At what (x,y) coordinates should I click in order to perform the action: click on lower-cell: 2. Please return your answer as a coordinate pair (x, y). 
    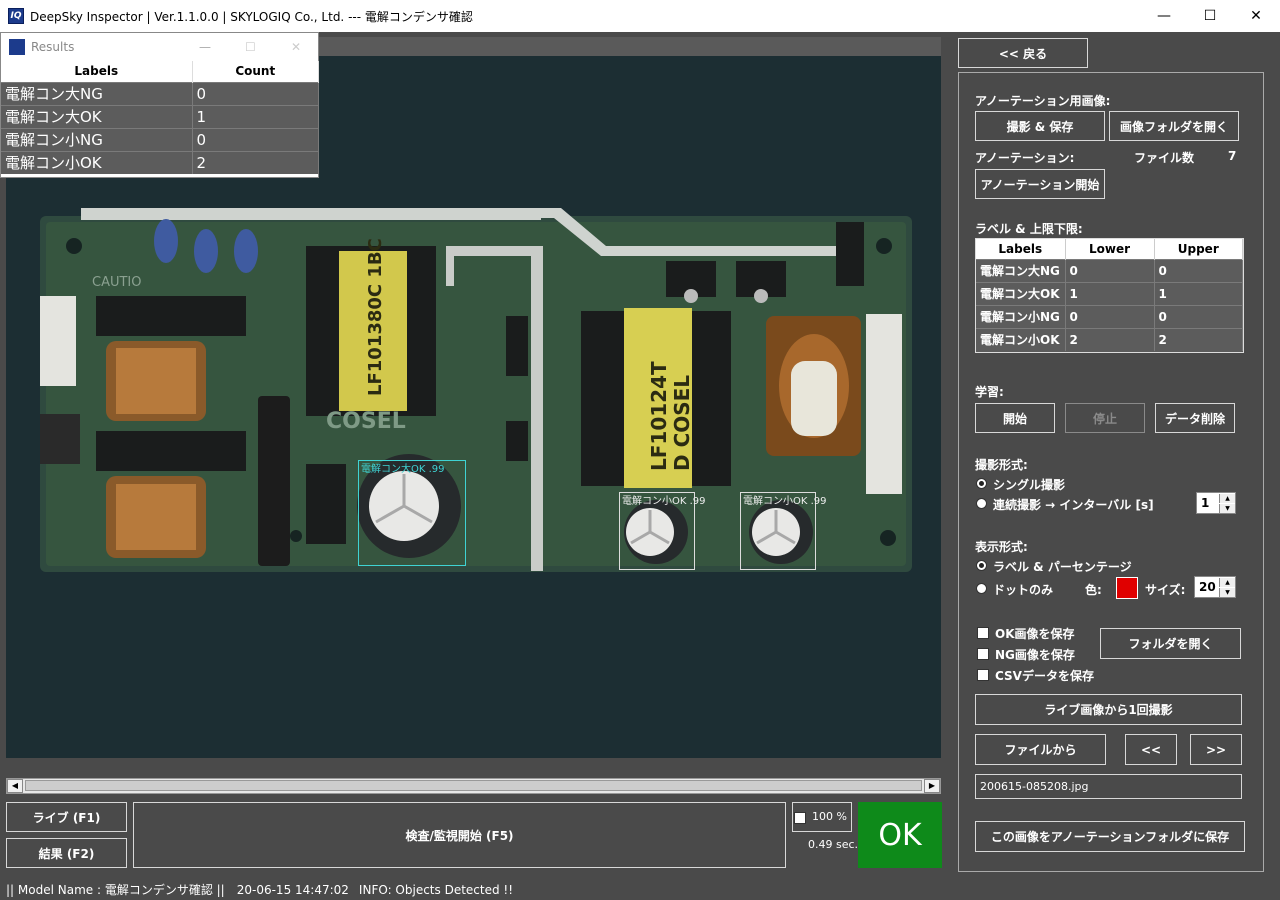
    Looking at the image, I should click on (1110, 339).